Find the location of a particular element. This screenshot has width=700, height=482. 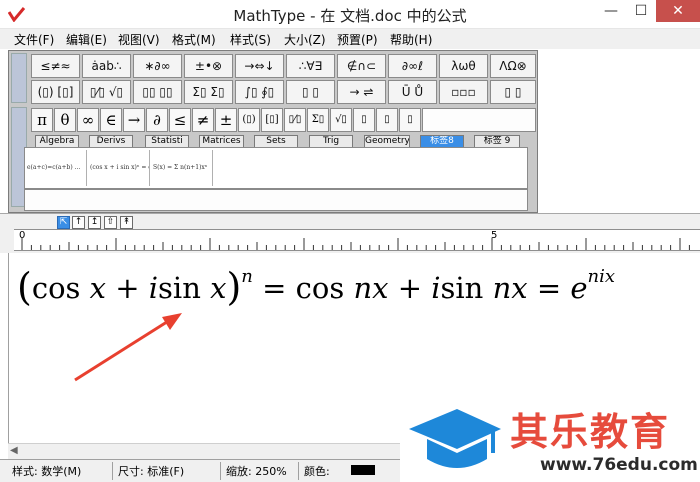

symbol-pi: π is located at coordinates (42, 120).